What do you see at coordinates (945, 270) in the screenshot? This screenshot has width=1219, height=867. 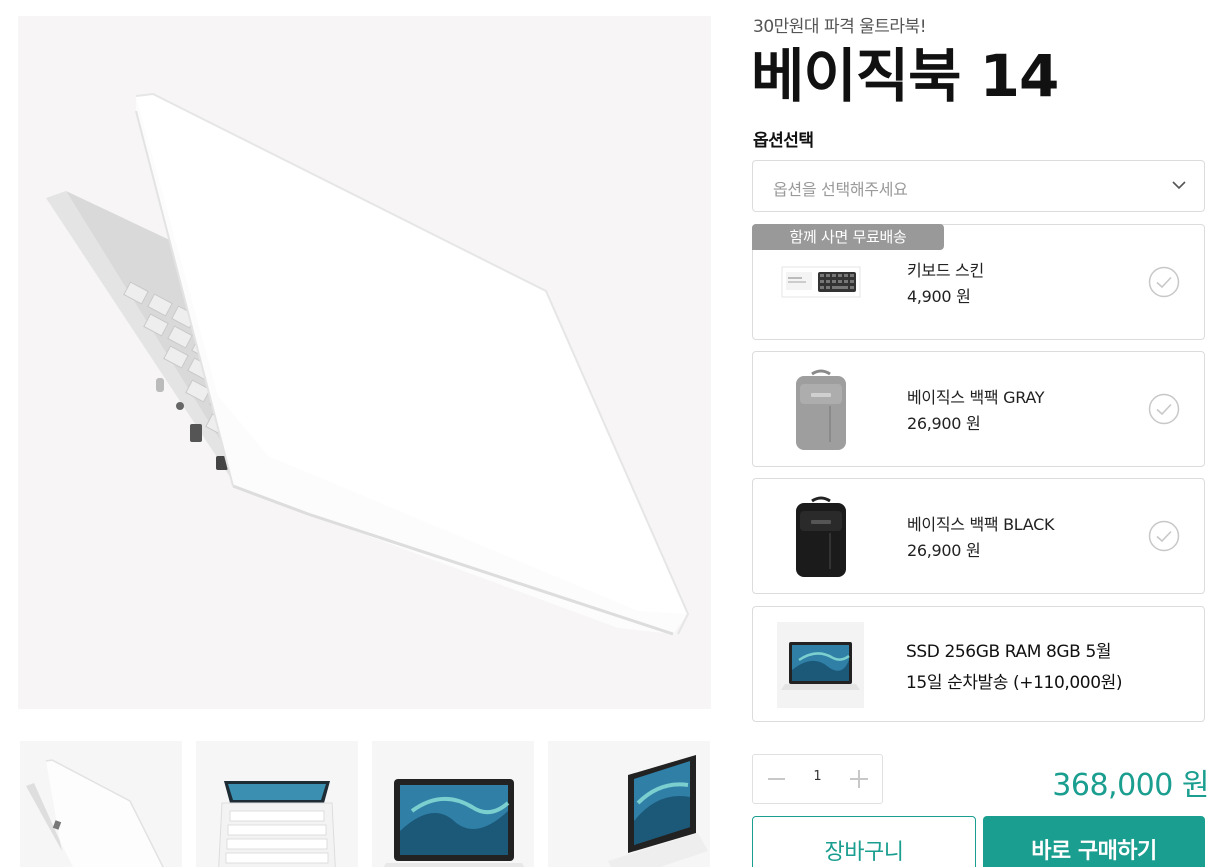 I see `addon-name: 키보드 스킨` at bounding box center [945, 270].